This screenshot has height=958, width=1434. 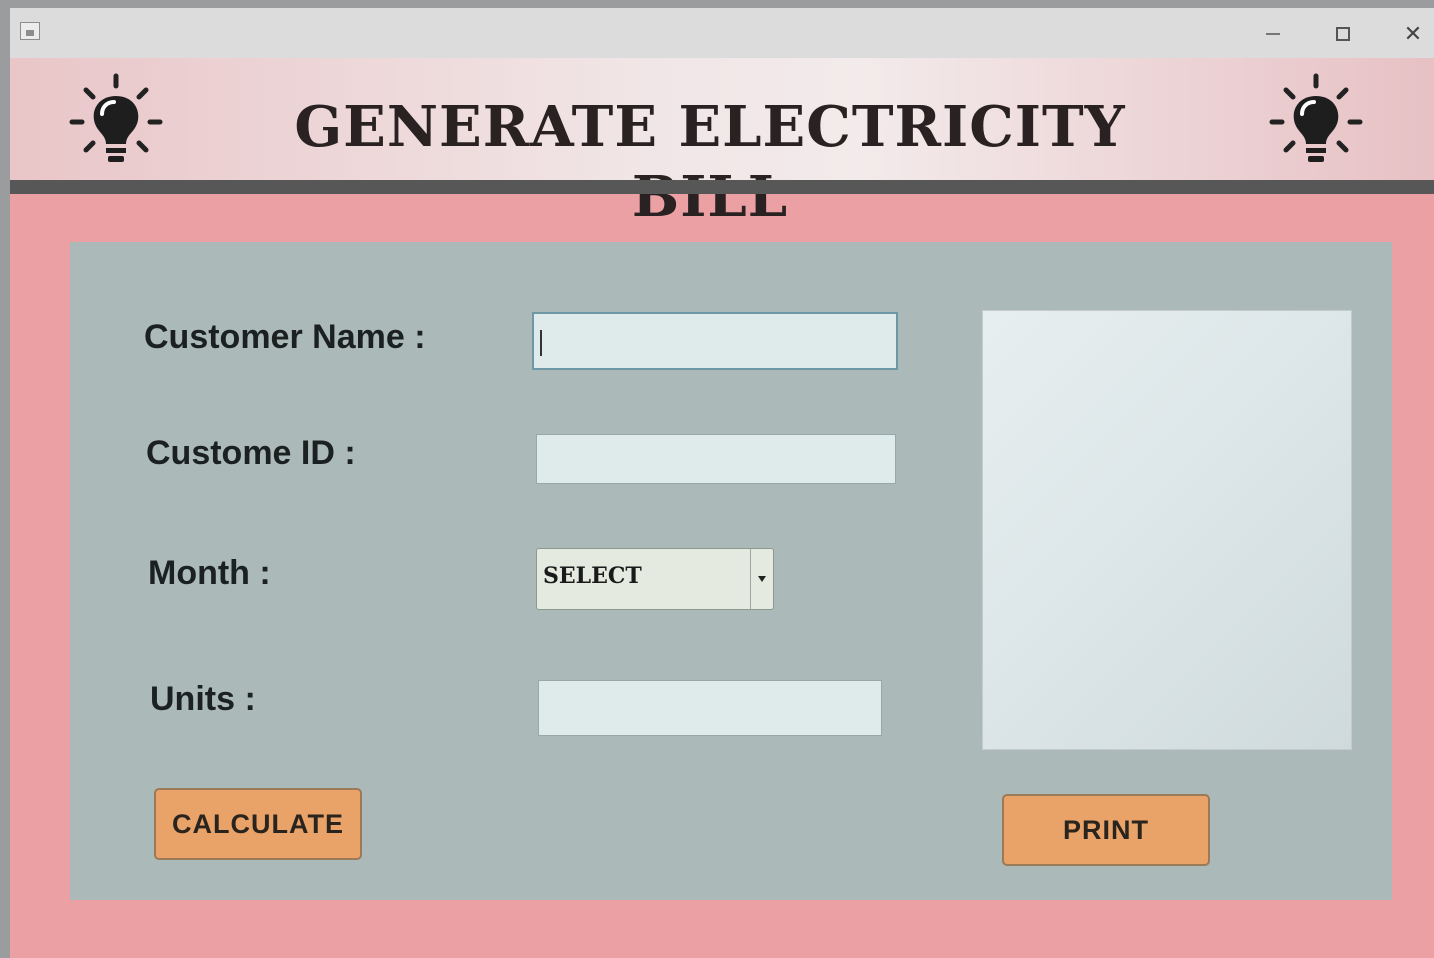 What do you see at coordinates (710, 162) in the screenshot?
I see `page-title: GENERATE ELECTRICITY BILL` at bounding box center [710, 162].